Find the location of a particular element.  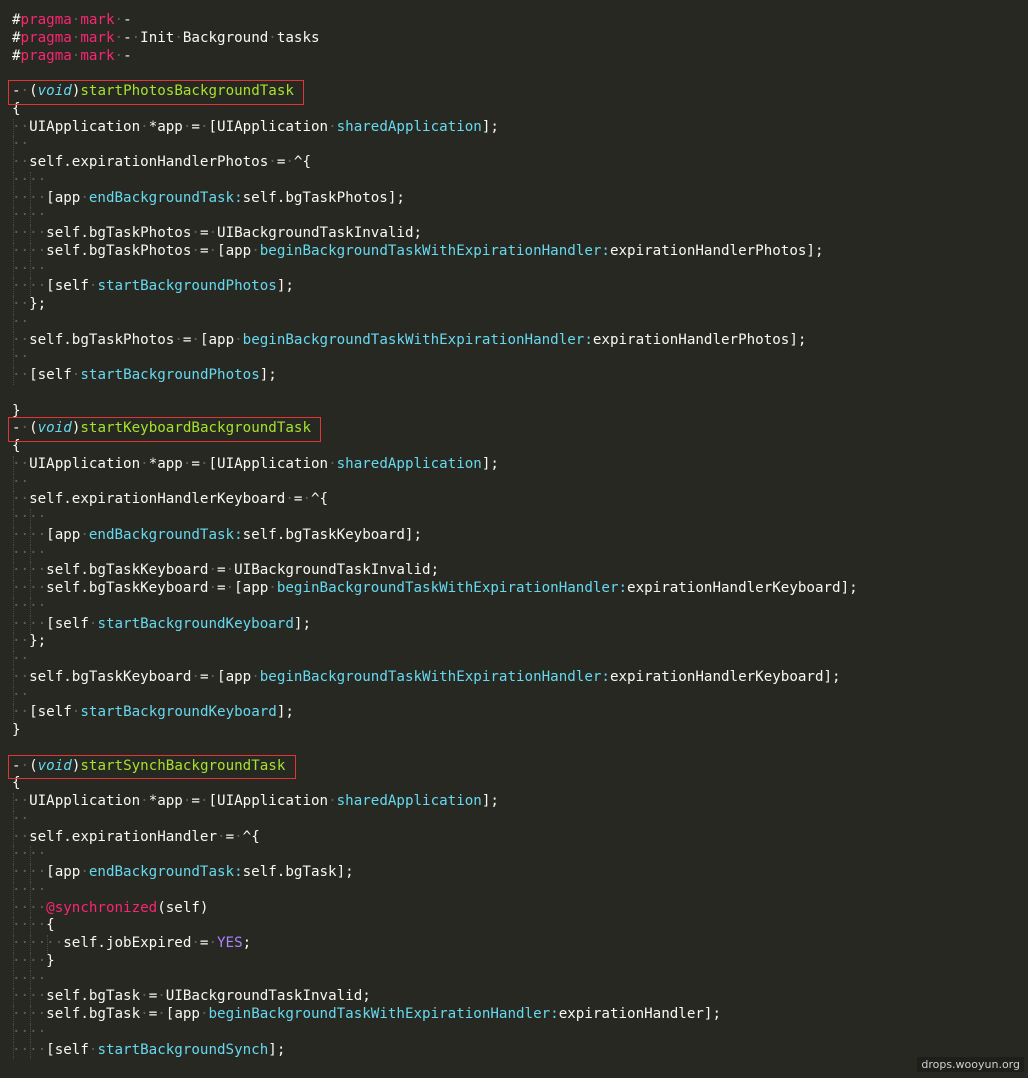

code-token: }; is located at coordinates (38, 304).